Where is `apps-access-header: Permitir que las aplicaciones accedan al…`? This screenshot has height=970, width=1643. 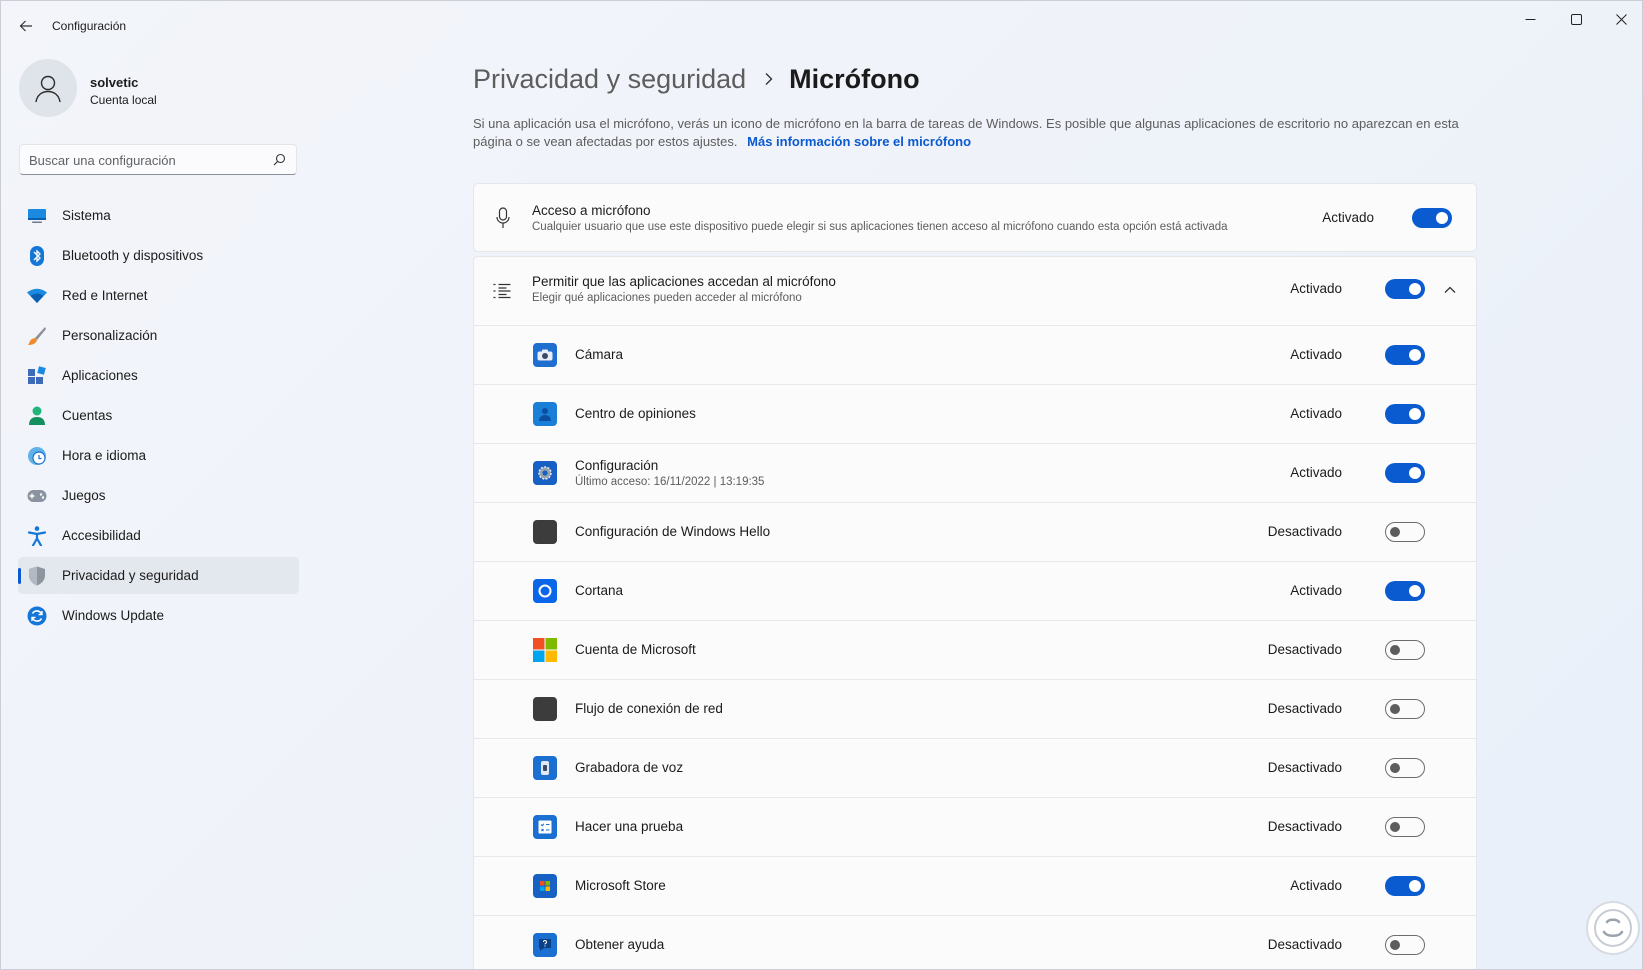
apps-access-header: Permitir que las aplicaciones accedan al… is located at coordinates (975, 291).